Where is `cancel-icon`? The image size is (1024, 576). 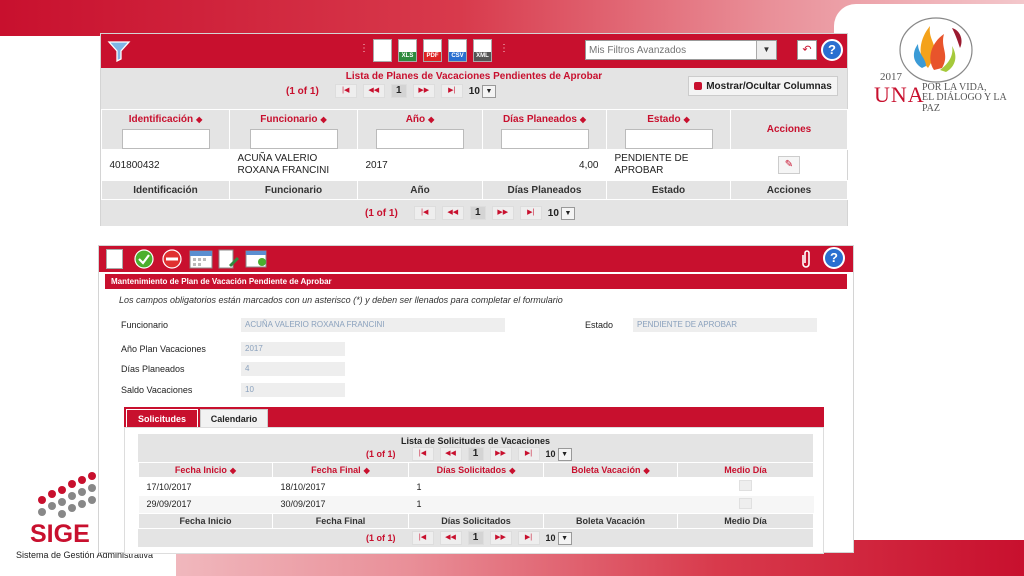
cancel-icon is located at coordinates (172, 259).